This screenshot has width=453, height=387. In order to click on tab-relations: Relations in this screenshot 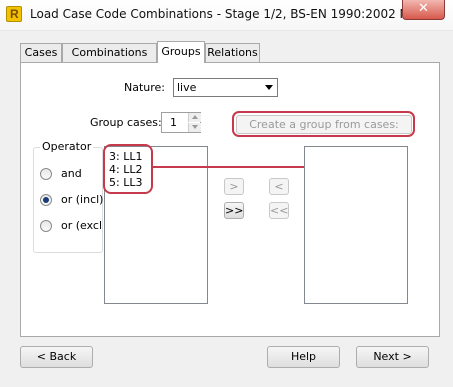, I will do `click(232, 52)`.